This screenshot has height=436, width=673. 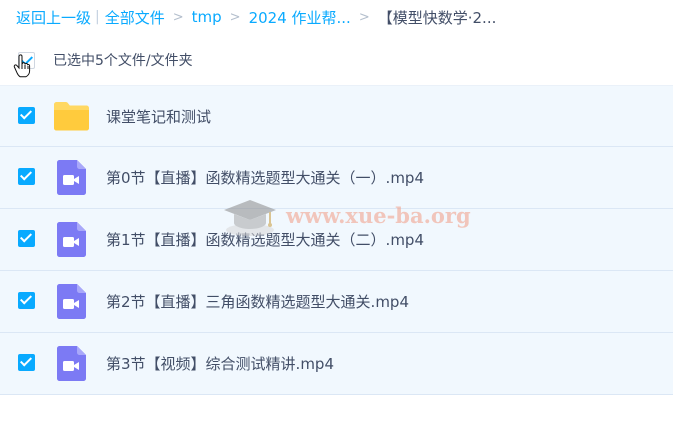 I want to click on selection-count-label: 已选中5个文件/文件夹, so click(x=123, y=61).